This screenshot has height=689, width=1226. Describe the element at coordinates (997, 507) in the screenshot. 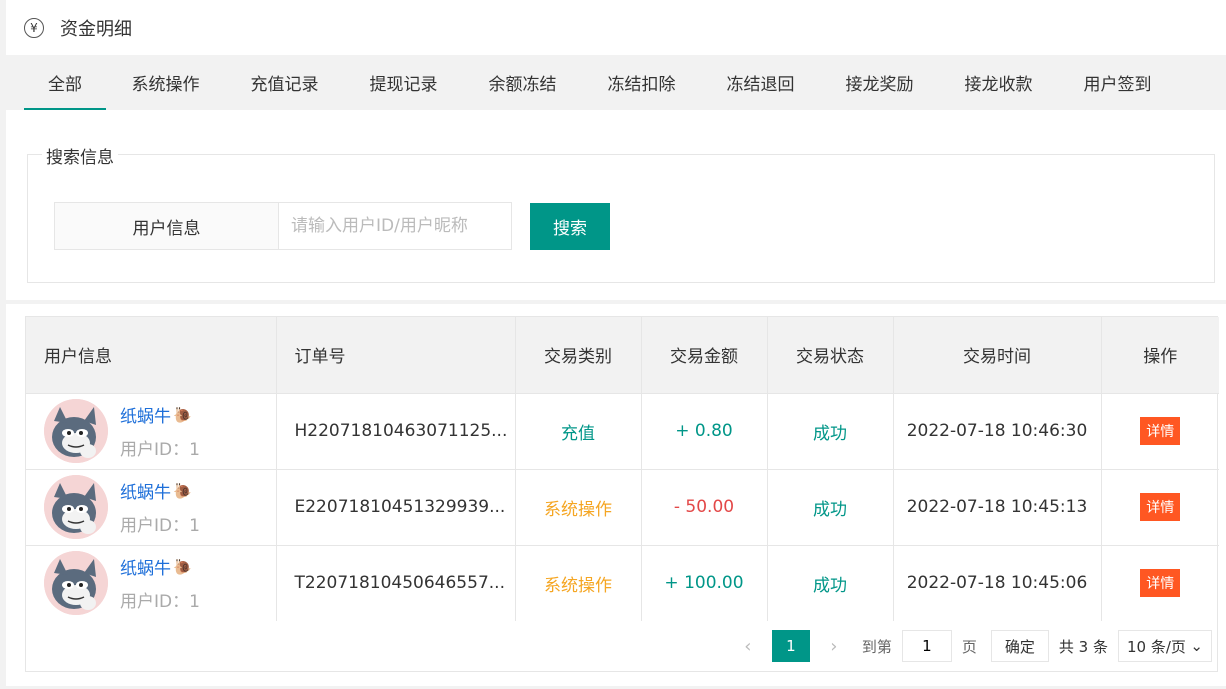

I see `transaction-time: 2022-07-18 10:45:13` at that location.